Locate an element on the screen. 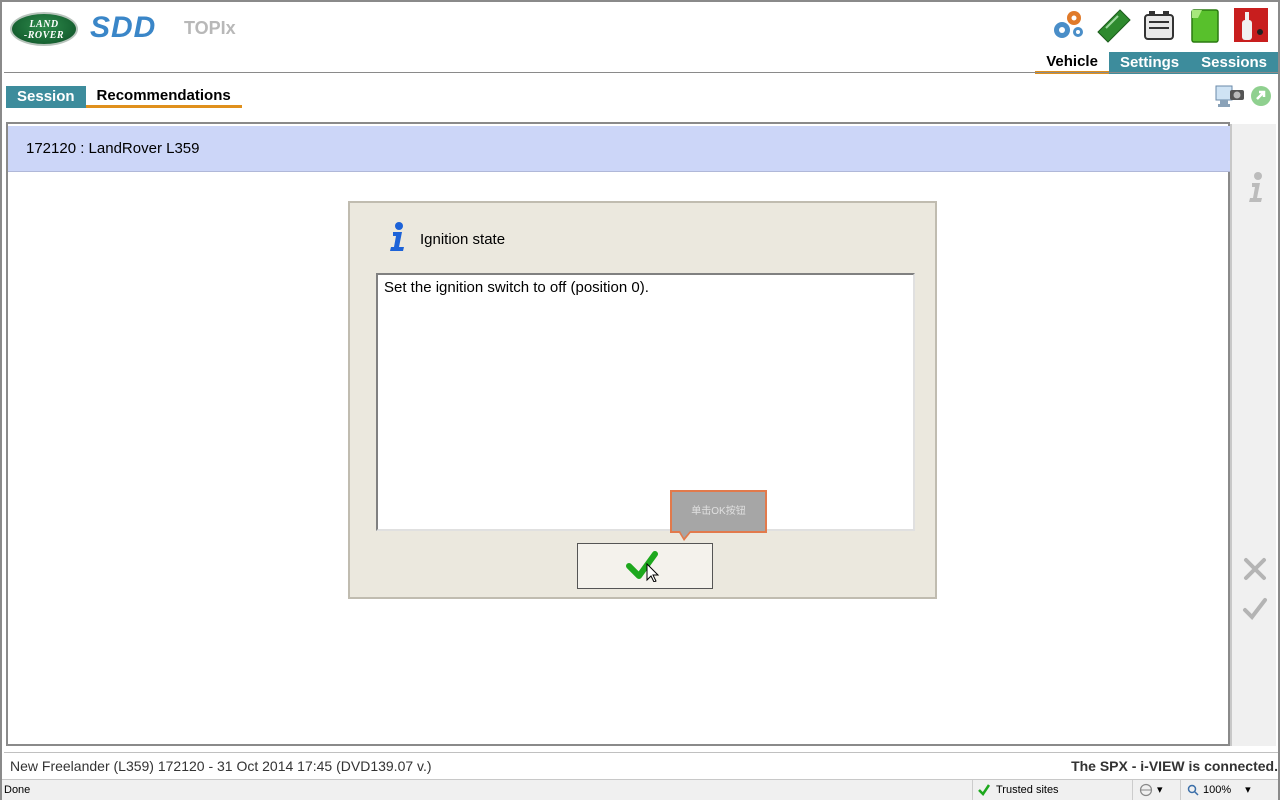 This screenshot has width=1280, height=800. dialog-header: Ignition state is located at coordinates (446, 239).